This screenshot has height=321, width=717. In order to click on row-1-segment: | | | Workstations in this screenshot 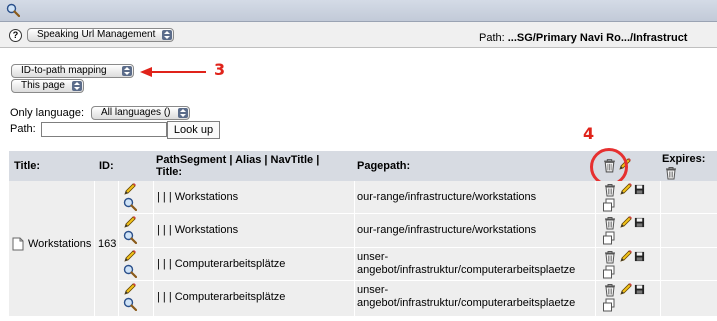, I will do `click(198, 197)`.